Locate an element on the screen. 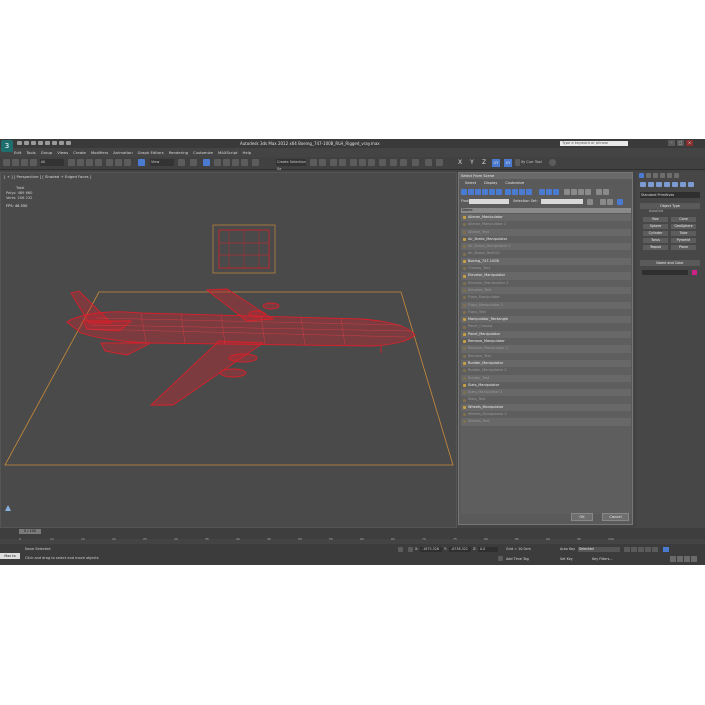 The height and width of the screenshot is (705, 705). primitive-type-dropdown: Standard Primitives is located at coordinates (670, 195).